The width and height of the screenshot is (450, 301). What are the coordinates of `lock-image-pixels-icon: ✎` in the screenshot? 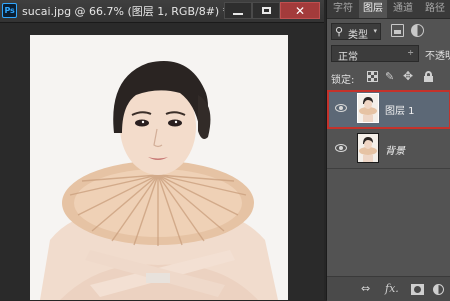 It's located at (390, 76).